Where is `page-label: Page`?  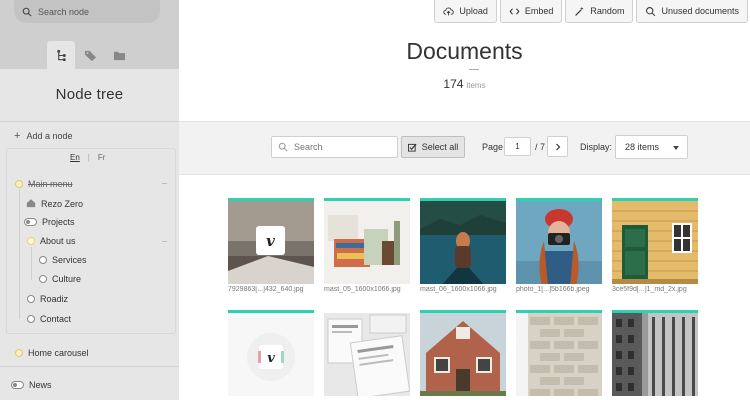
page-label: Page is located at coordinates (493, 147).